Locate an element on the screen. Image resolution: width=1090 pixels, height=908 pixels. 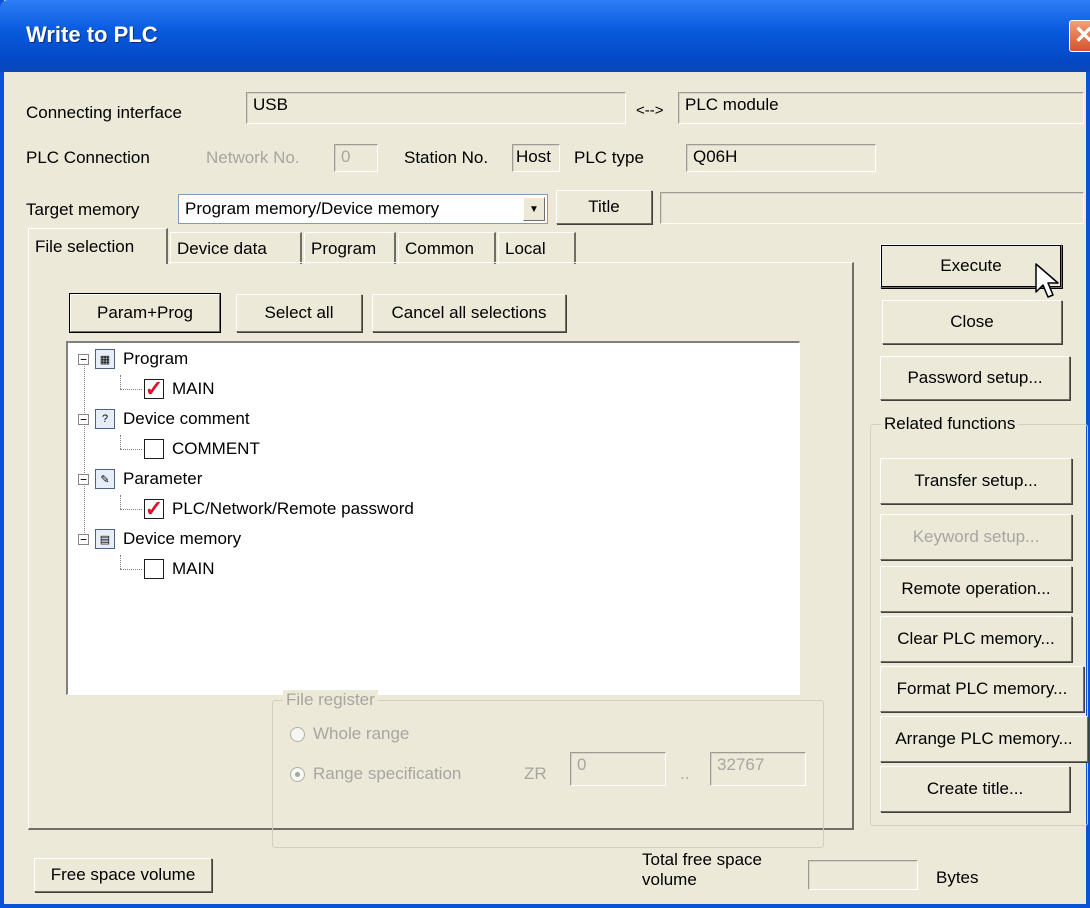
tree-node-parameter: − ✎ Parameter is located at coordinates (140, 479).